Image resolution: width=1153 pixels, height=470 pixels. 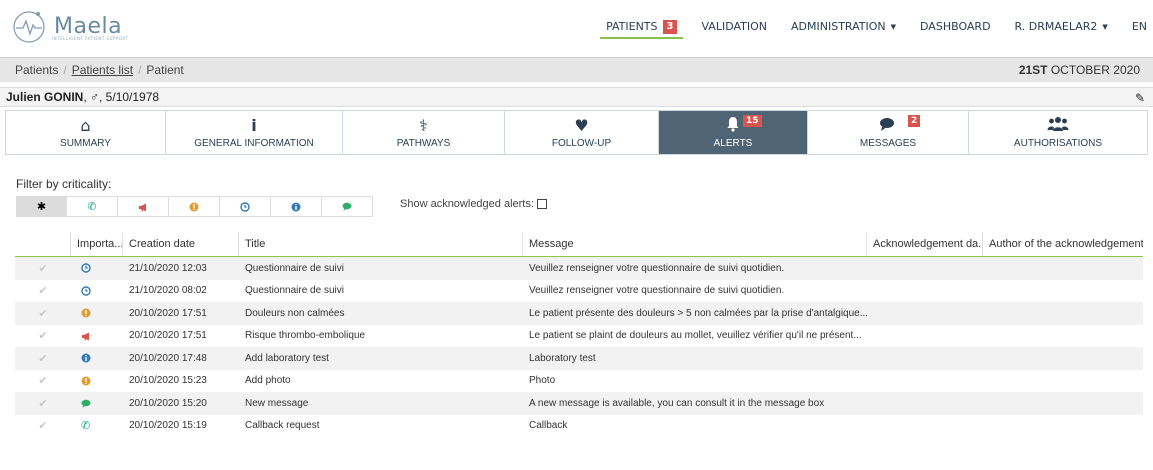 I want to click on cell-title: Douleurs non calmées, so click(x=295, y=313).